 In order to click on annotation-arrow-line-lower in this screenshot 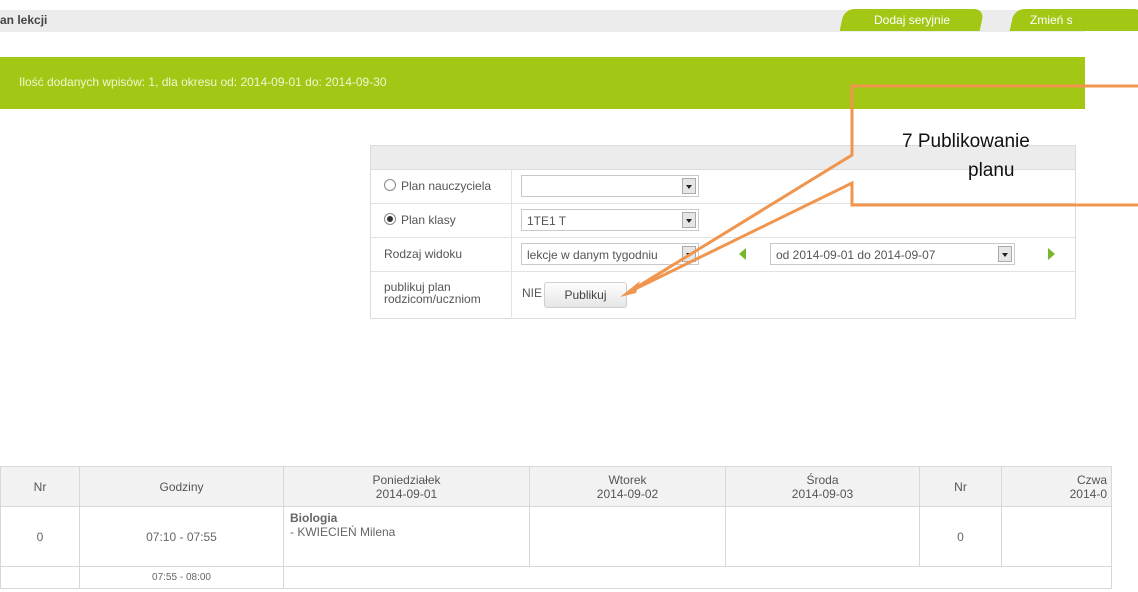, I will do `click(883, 237)`.